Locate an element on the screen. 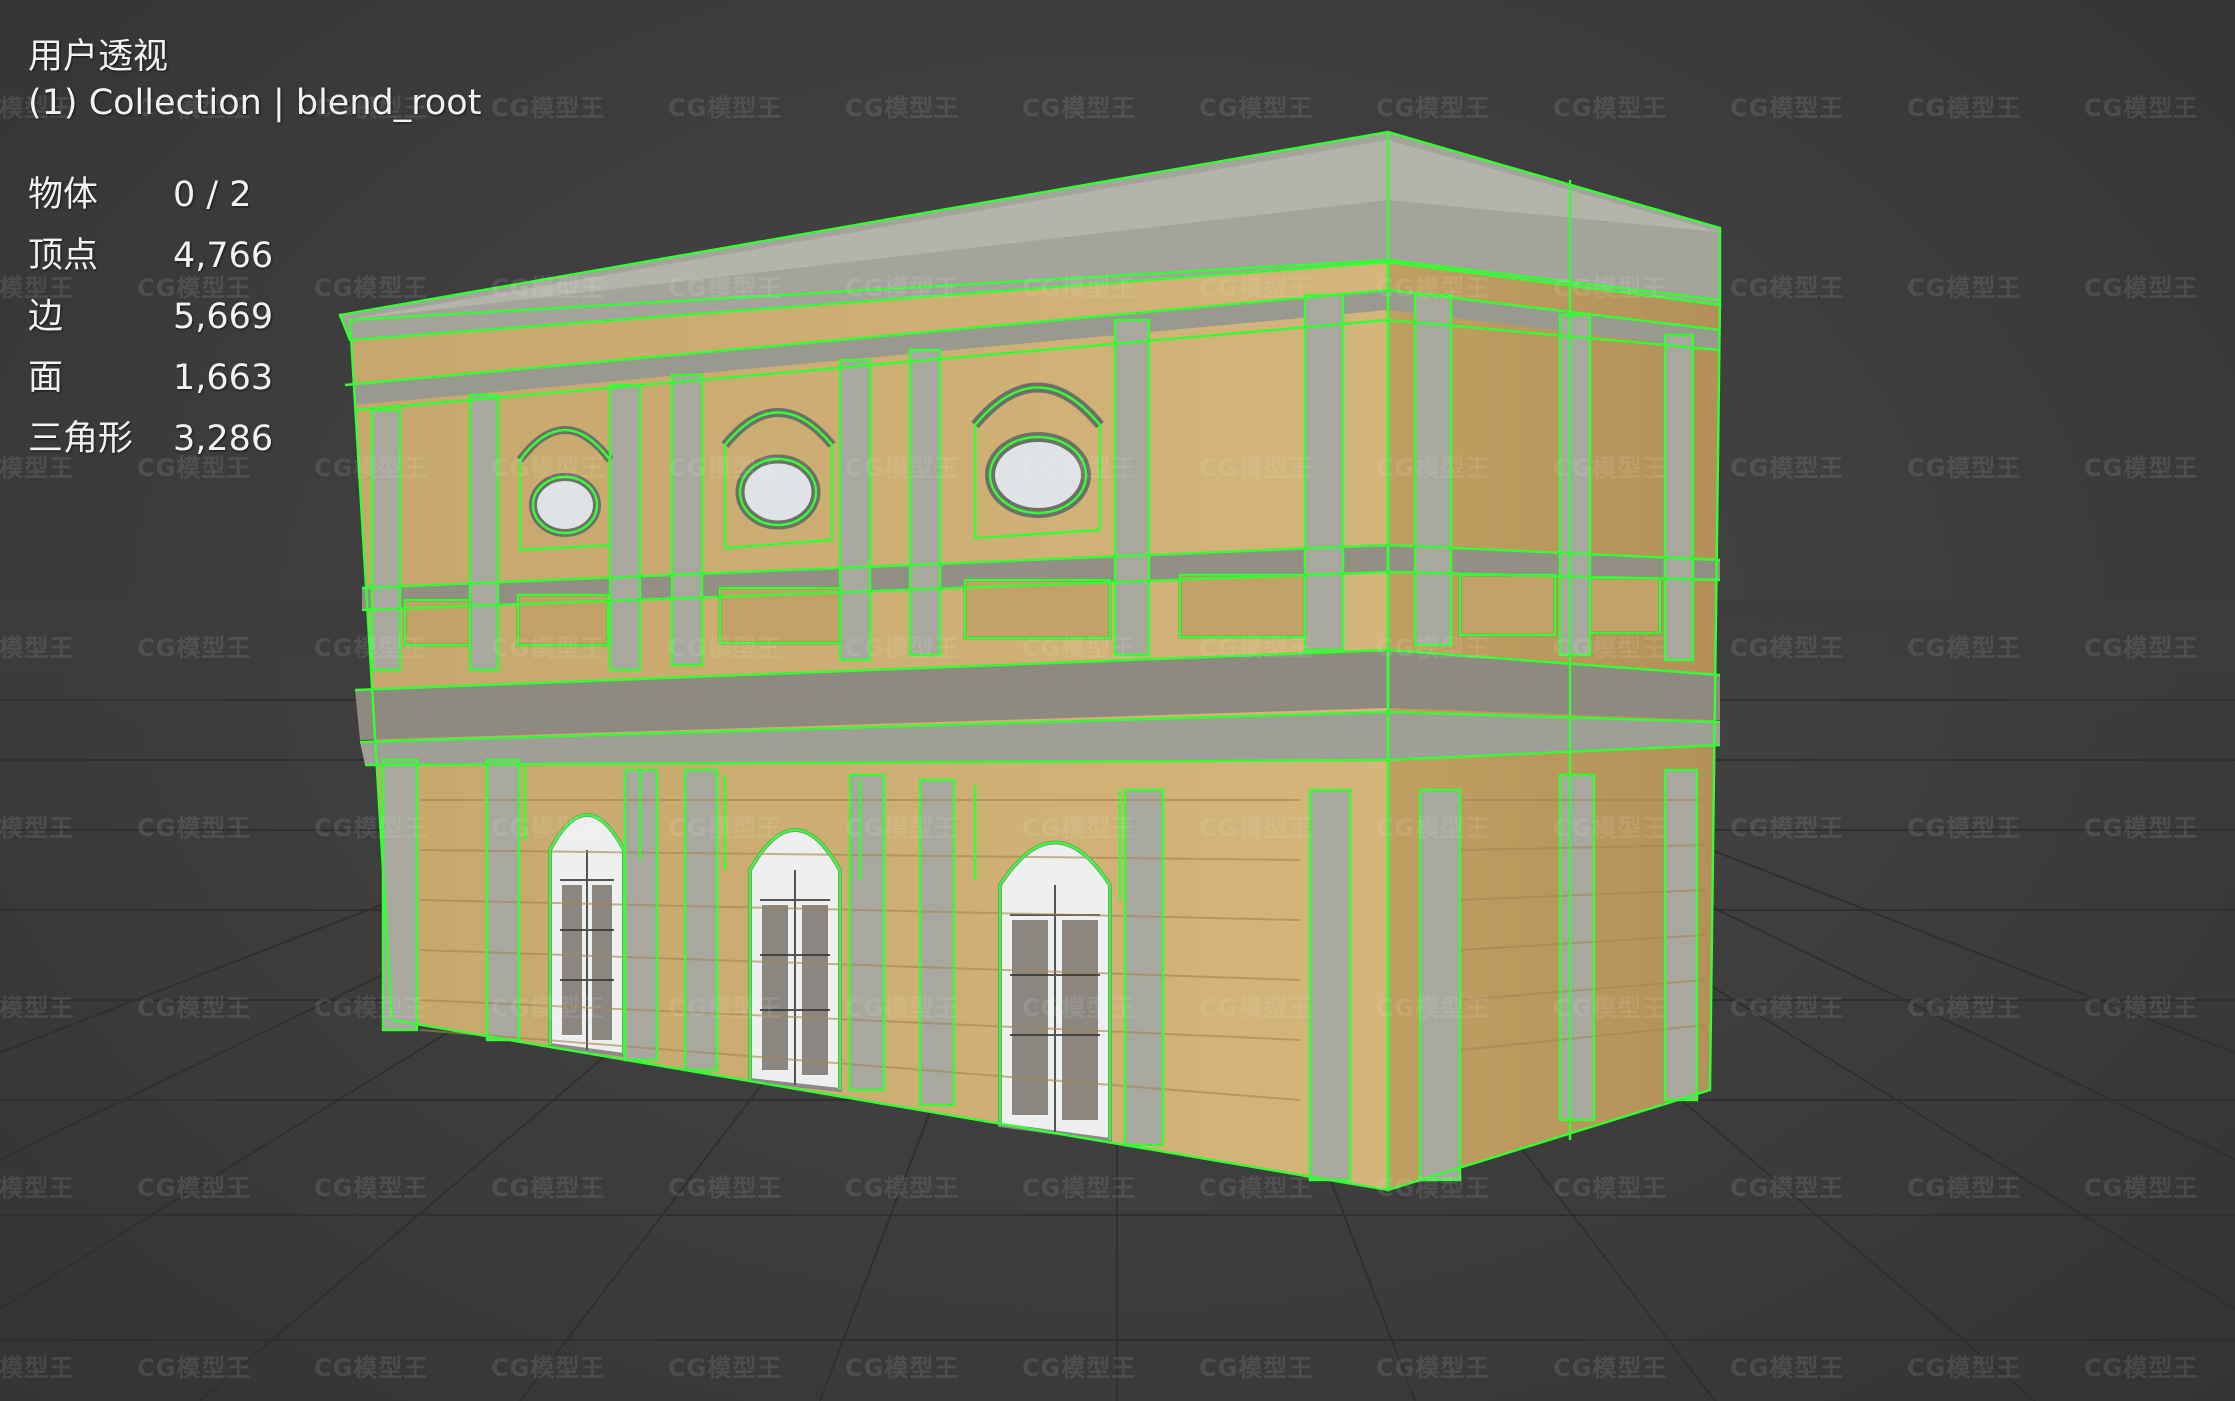 This screenshot has width=2235, height=1401. stat-value: 4,766 is located at coordinates (223, 256).